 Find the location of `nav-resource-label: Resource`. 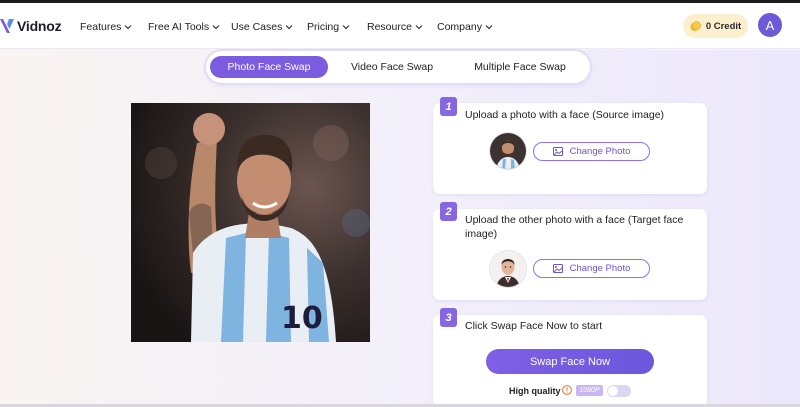

nav-resource-label: Resource is located at coordinates (389, 27).